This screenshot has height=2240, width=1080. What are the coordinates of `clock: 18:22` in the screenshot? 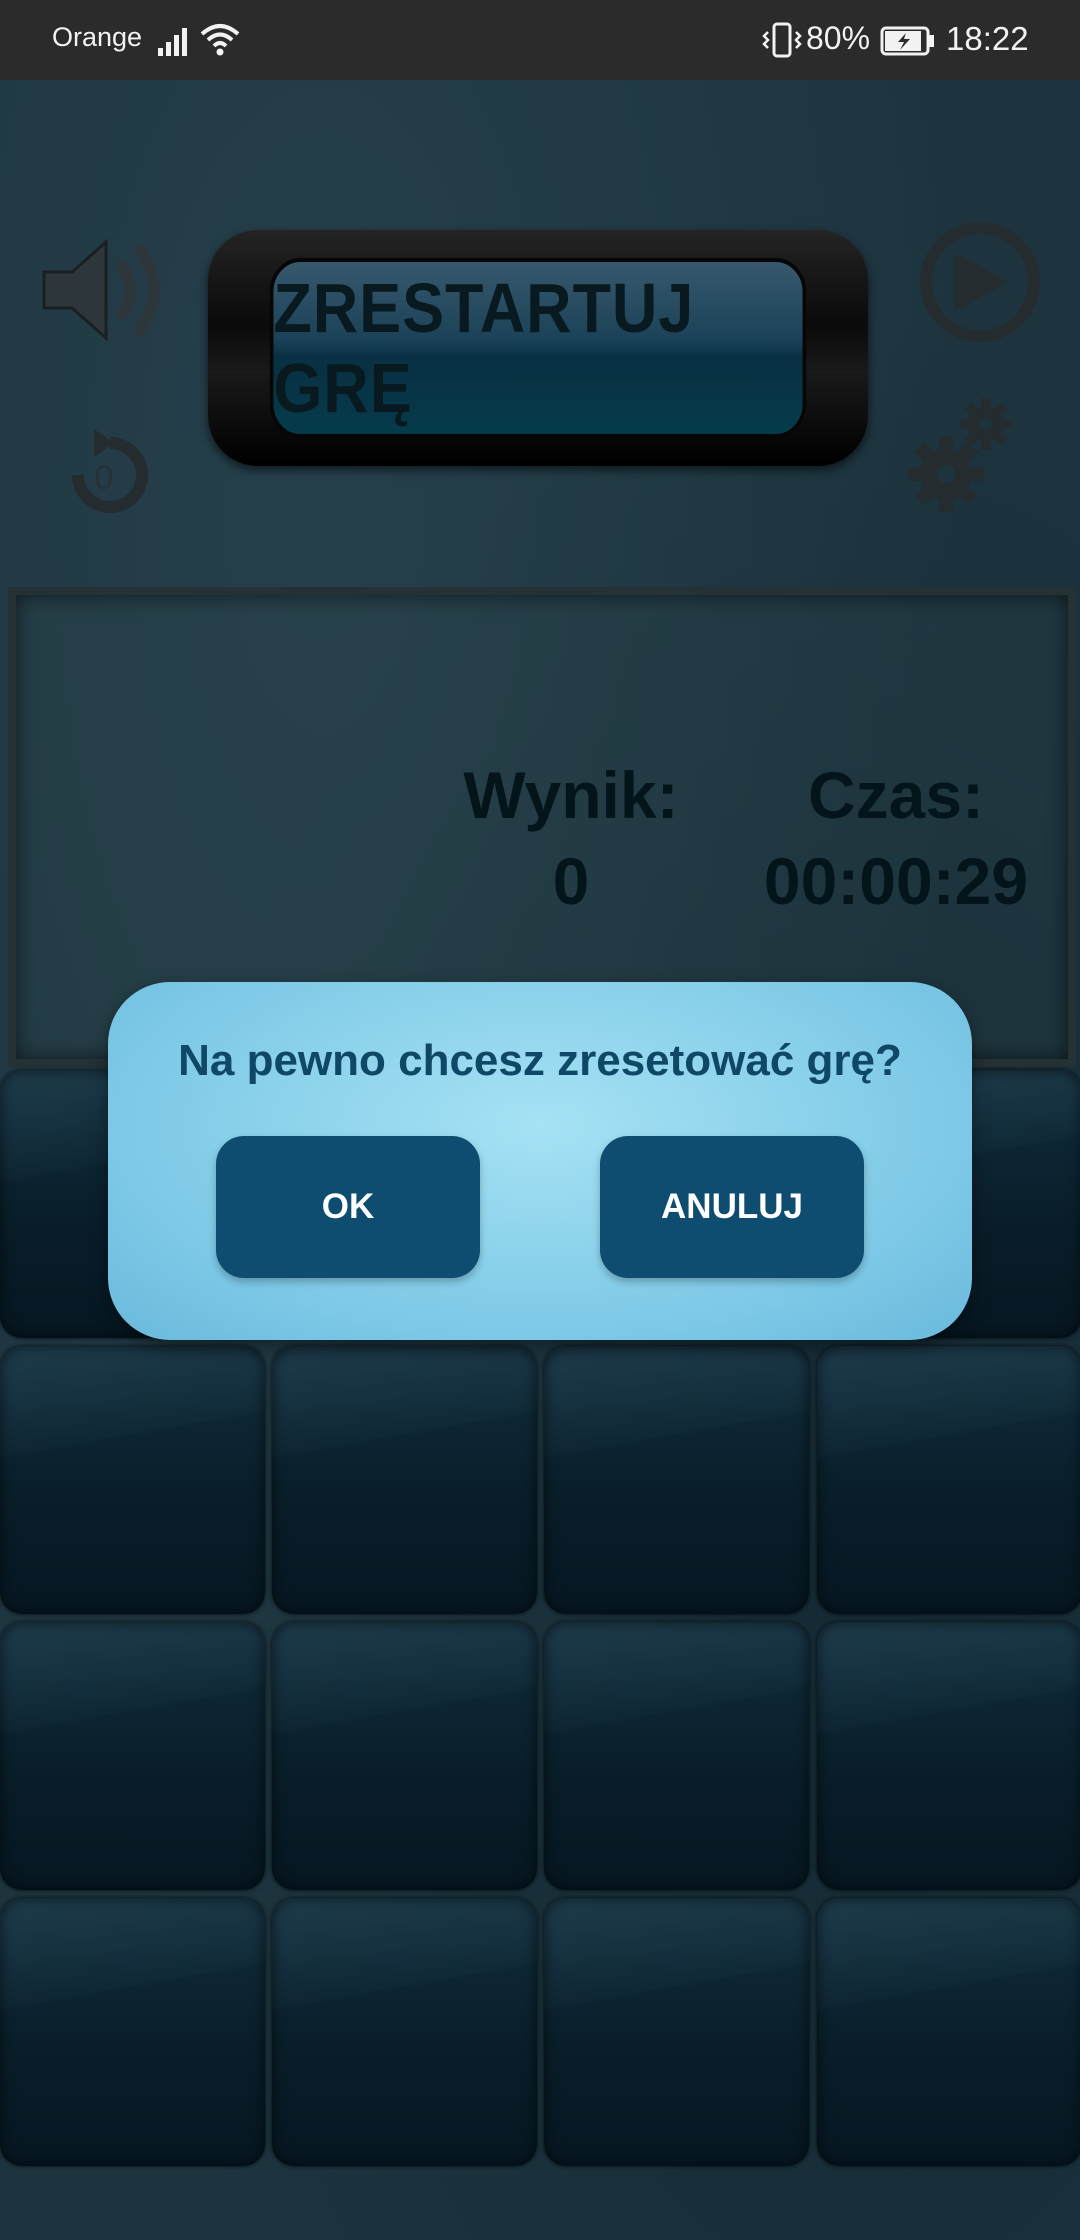 It's located at (987, 38).